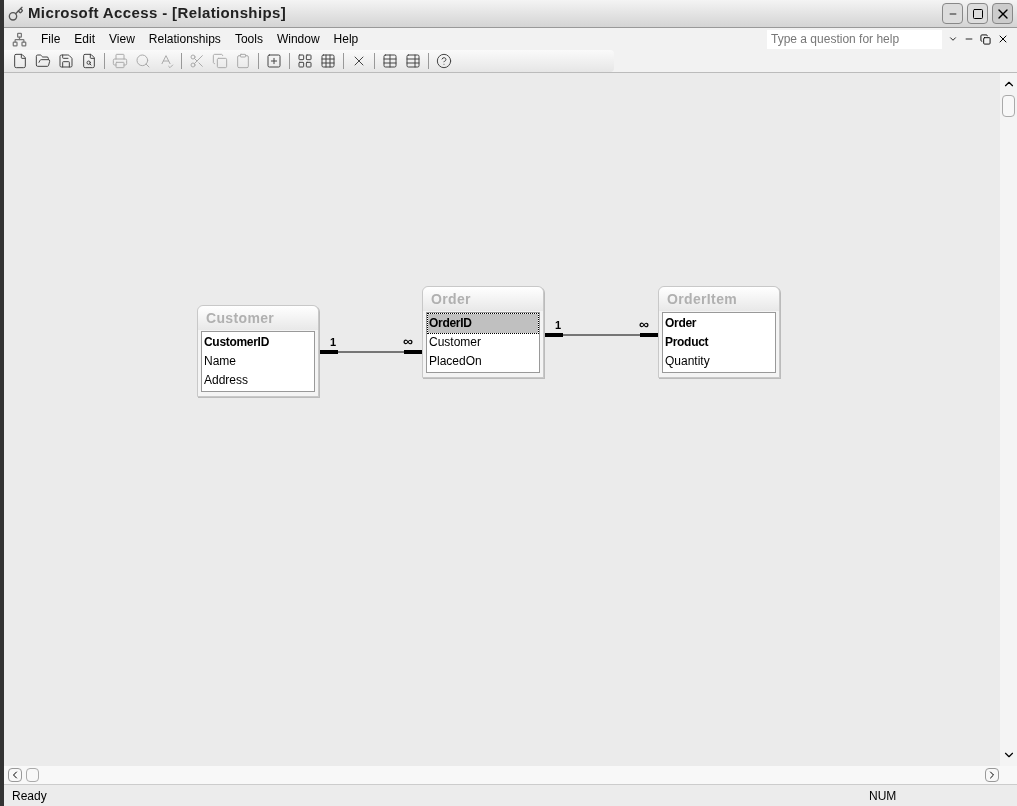 The width and height of the screenshot is (1017, 806). What do you see at coordinates (702, 299) in the screenshot?
I see `table-title: OrderItem` at bounding box center [702, 299].